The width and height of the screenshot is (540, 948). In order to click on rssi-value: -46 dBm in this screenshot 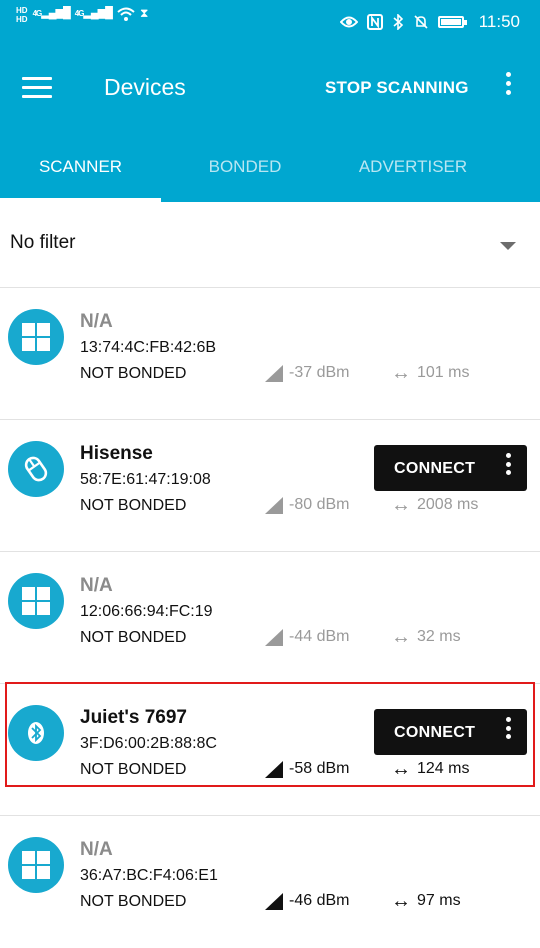, I will do `click(319, 900)`.